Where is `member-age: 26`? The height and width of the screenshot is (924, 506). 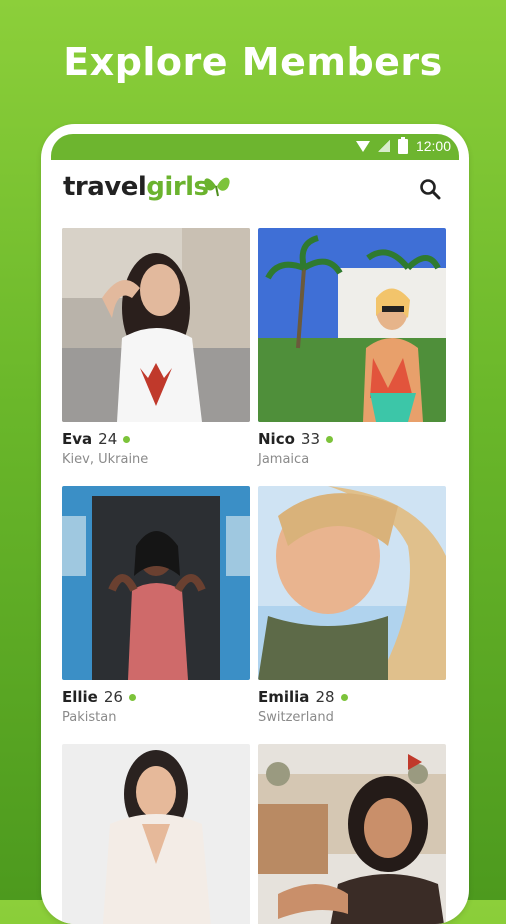 member-age: 26 is located at coordinates (113, 697).